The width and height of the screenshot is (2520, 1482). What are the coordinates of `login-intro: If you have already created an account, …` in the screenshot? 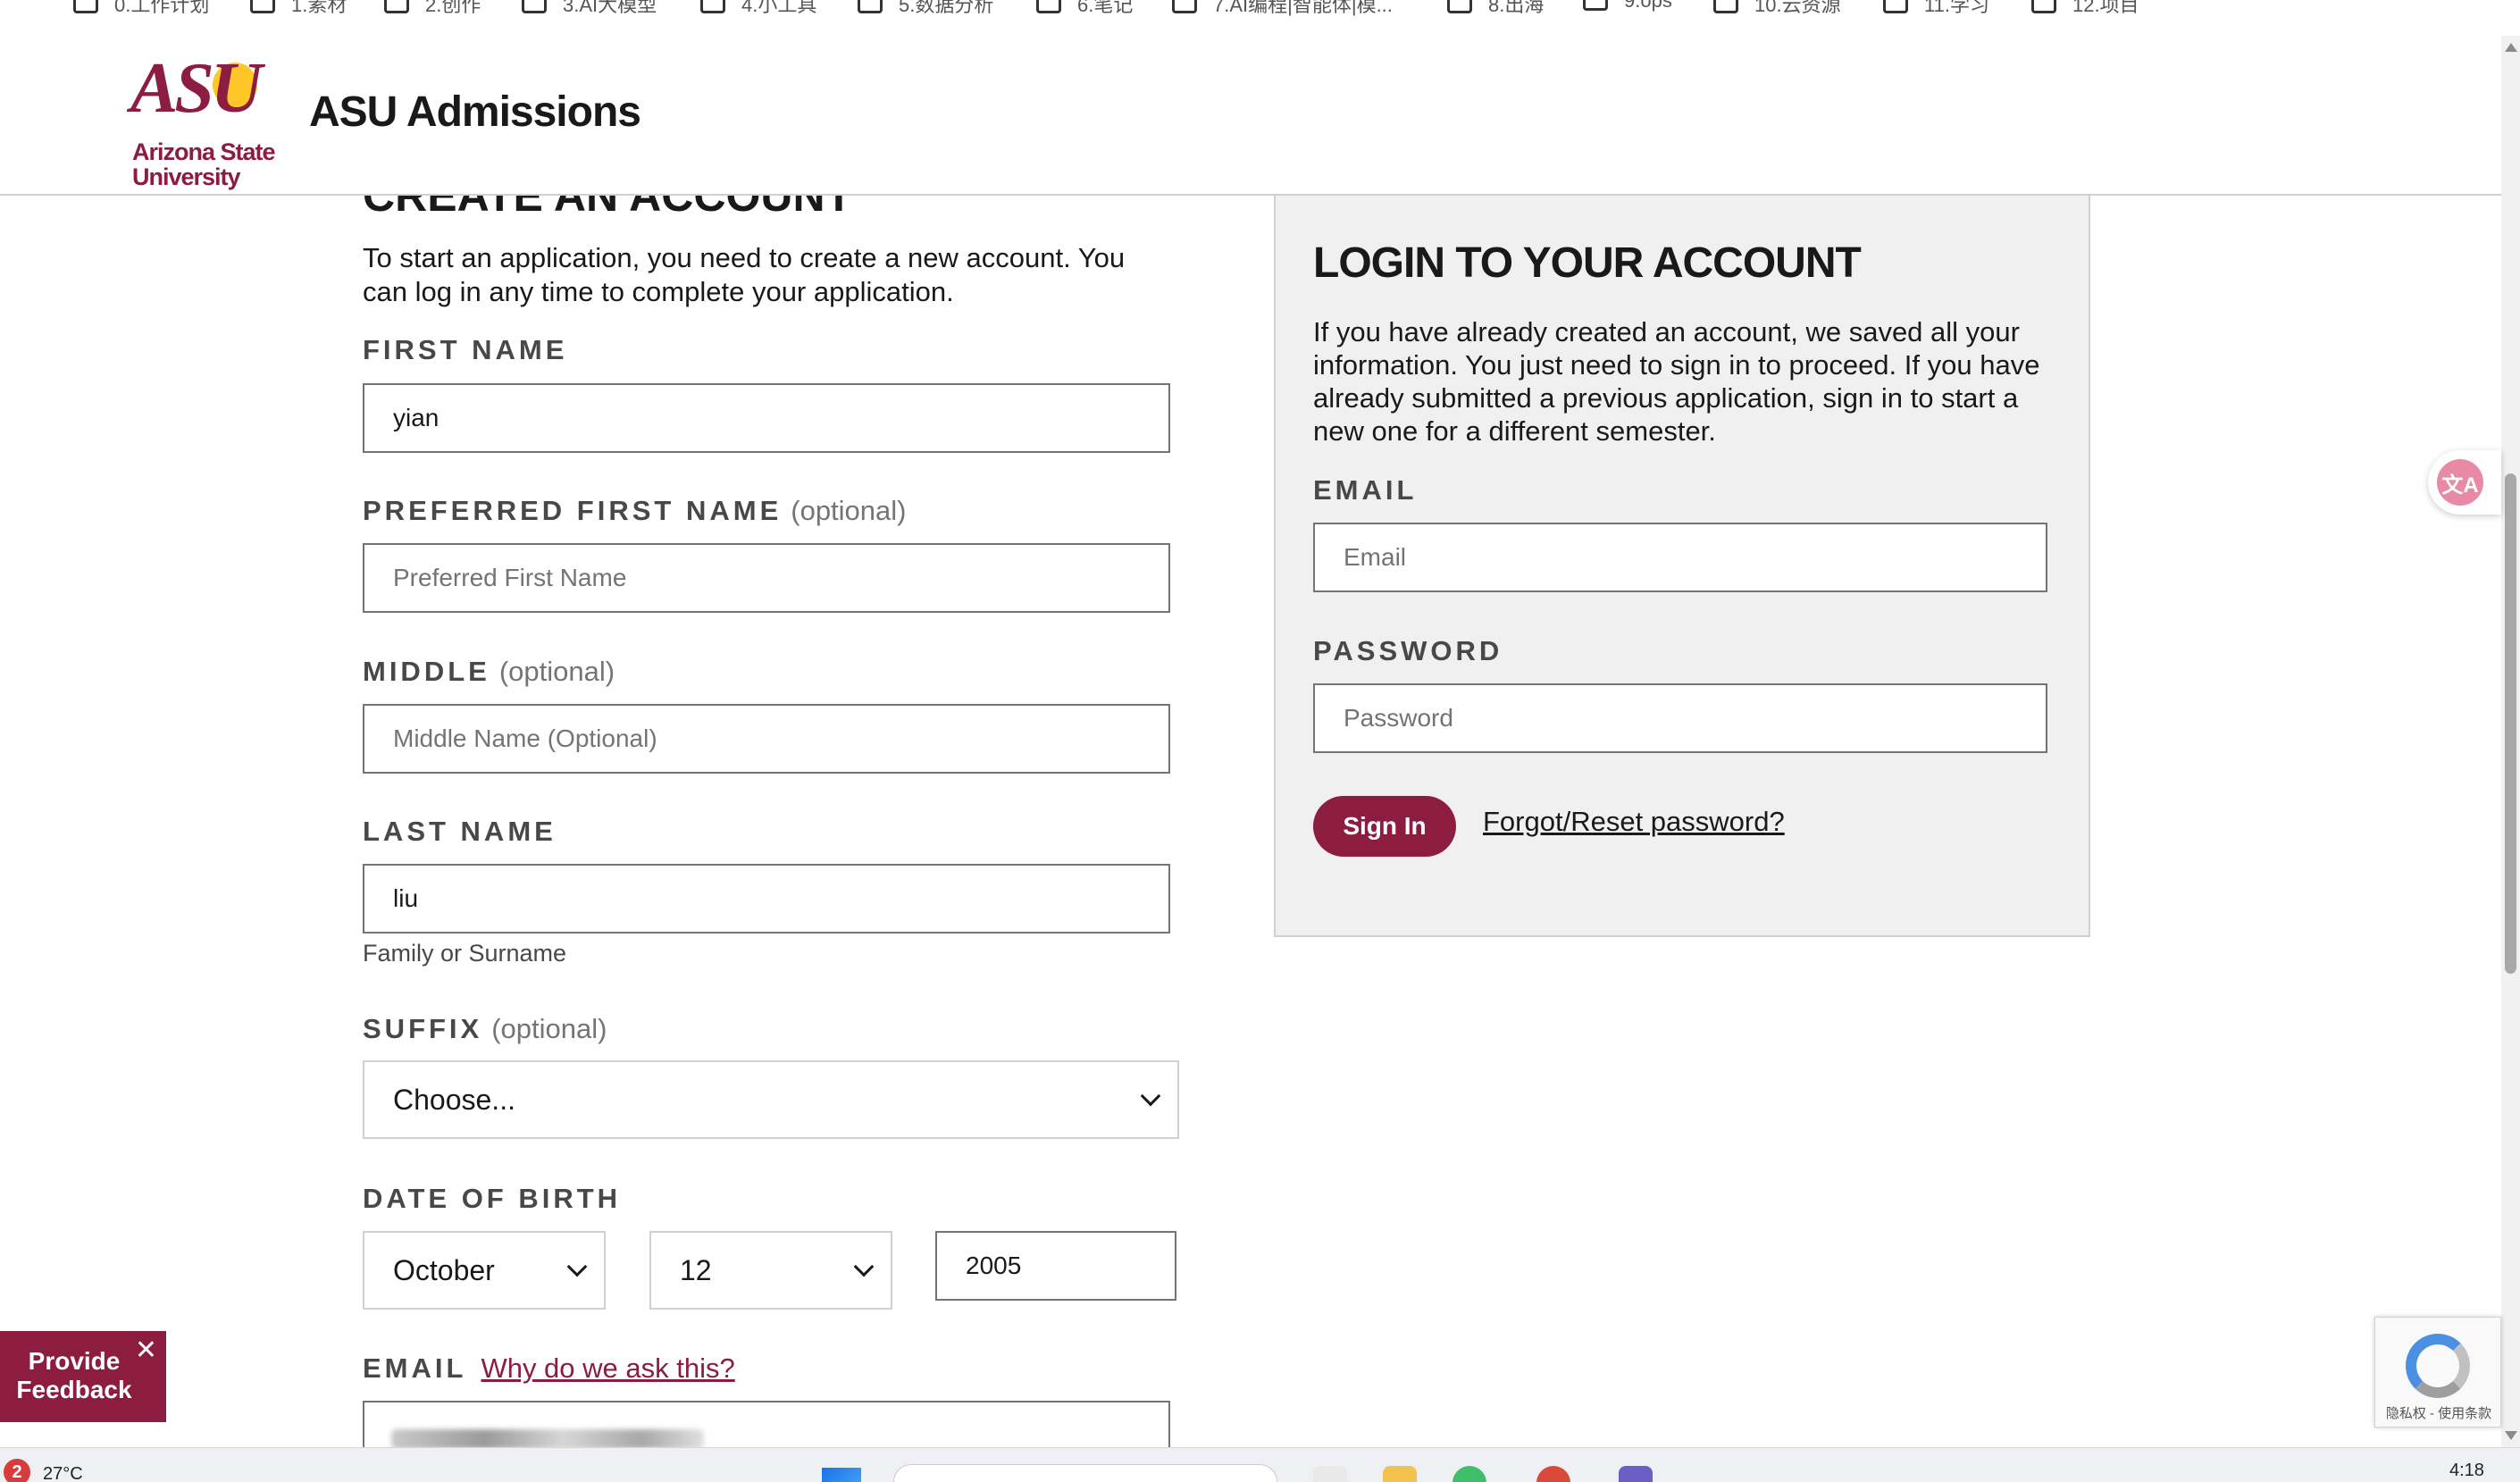 It's located at (1676, 381).